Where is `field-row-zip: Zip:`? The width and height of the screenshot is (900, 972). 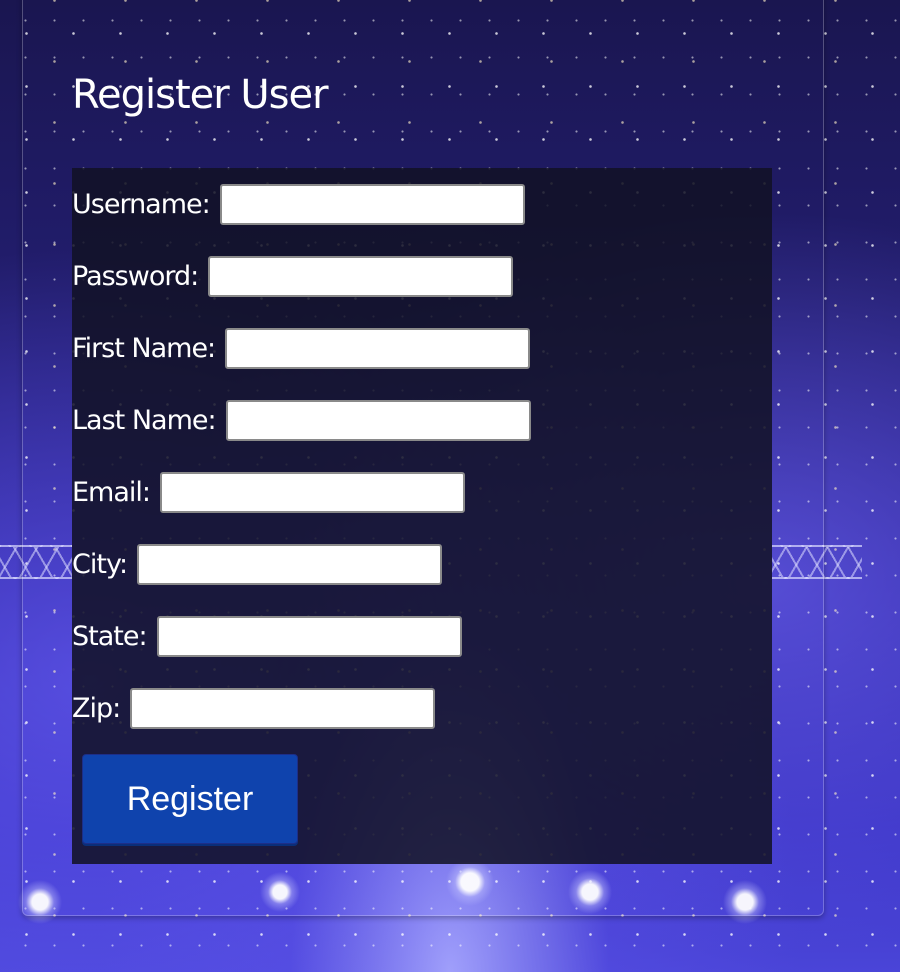 field-row-zip: Zip: is located at coordinates (422, 708).